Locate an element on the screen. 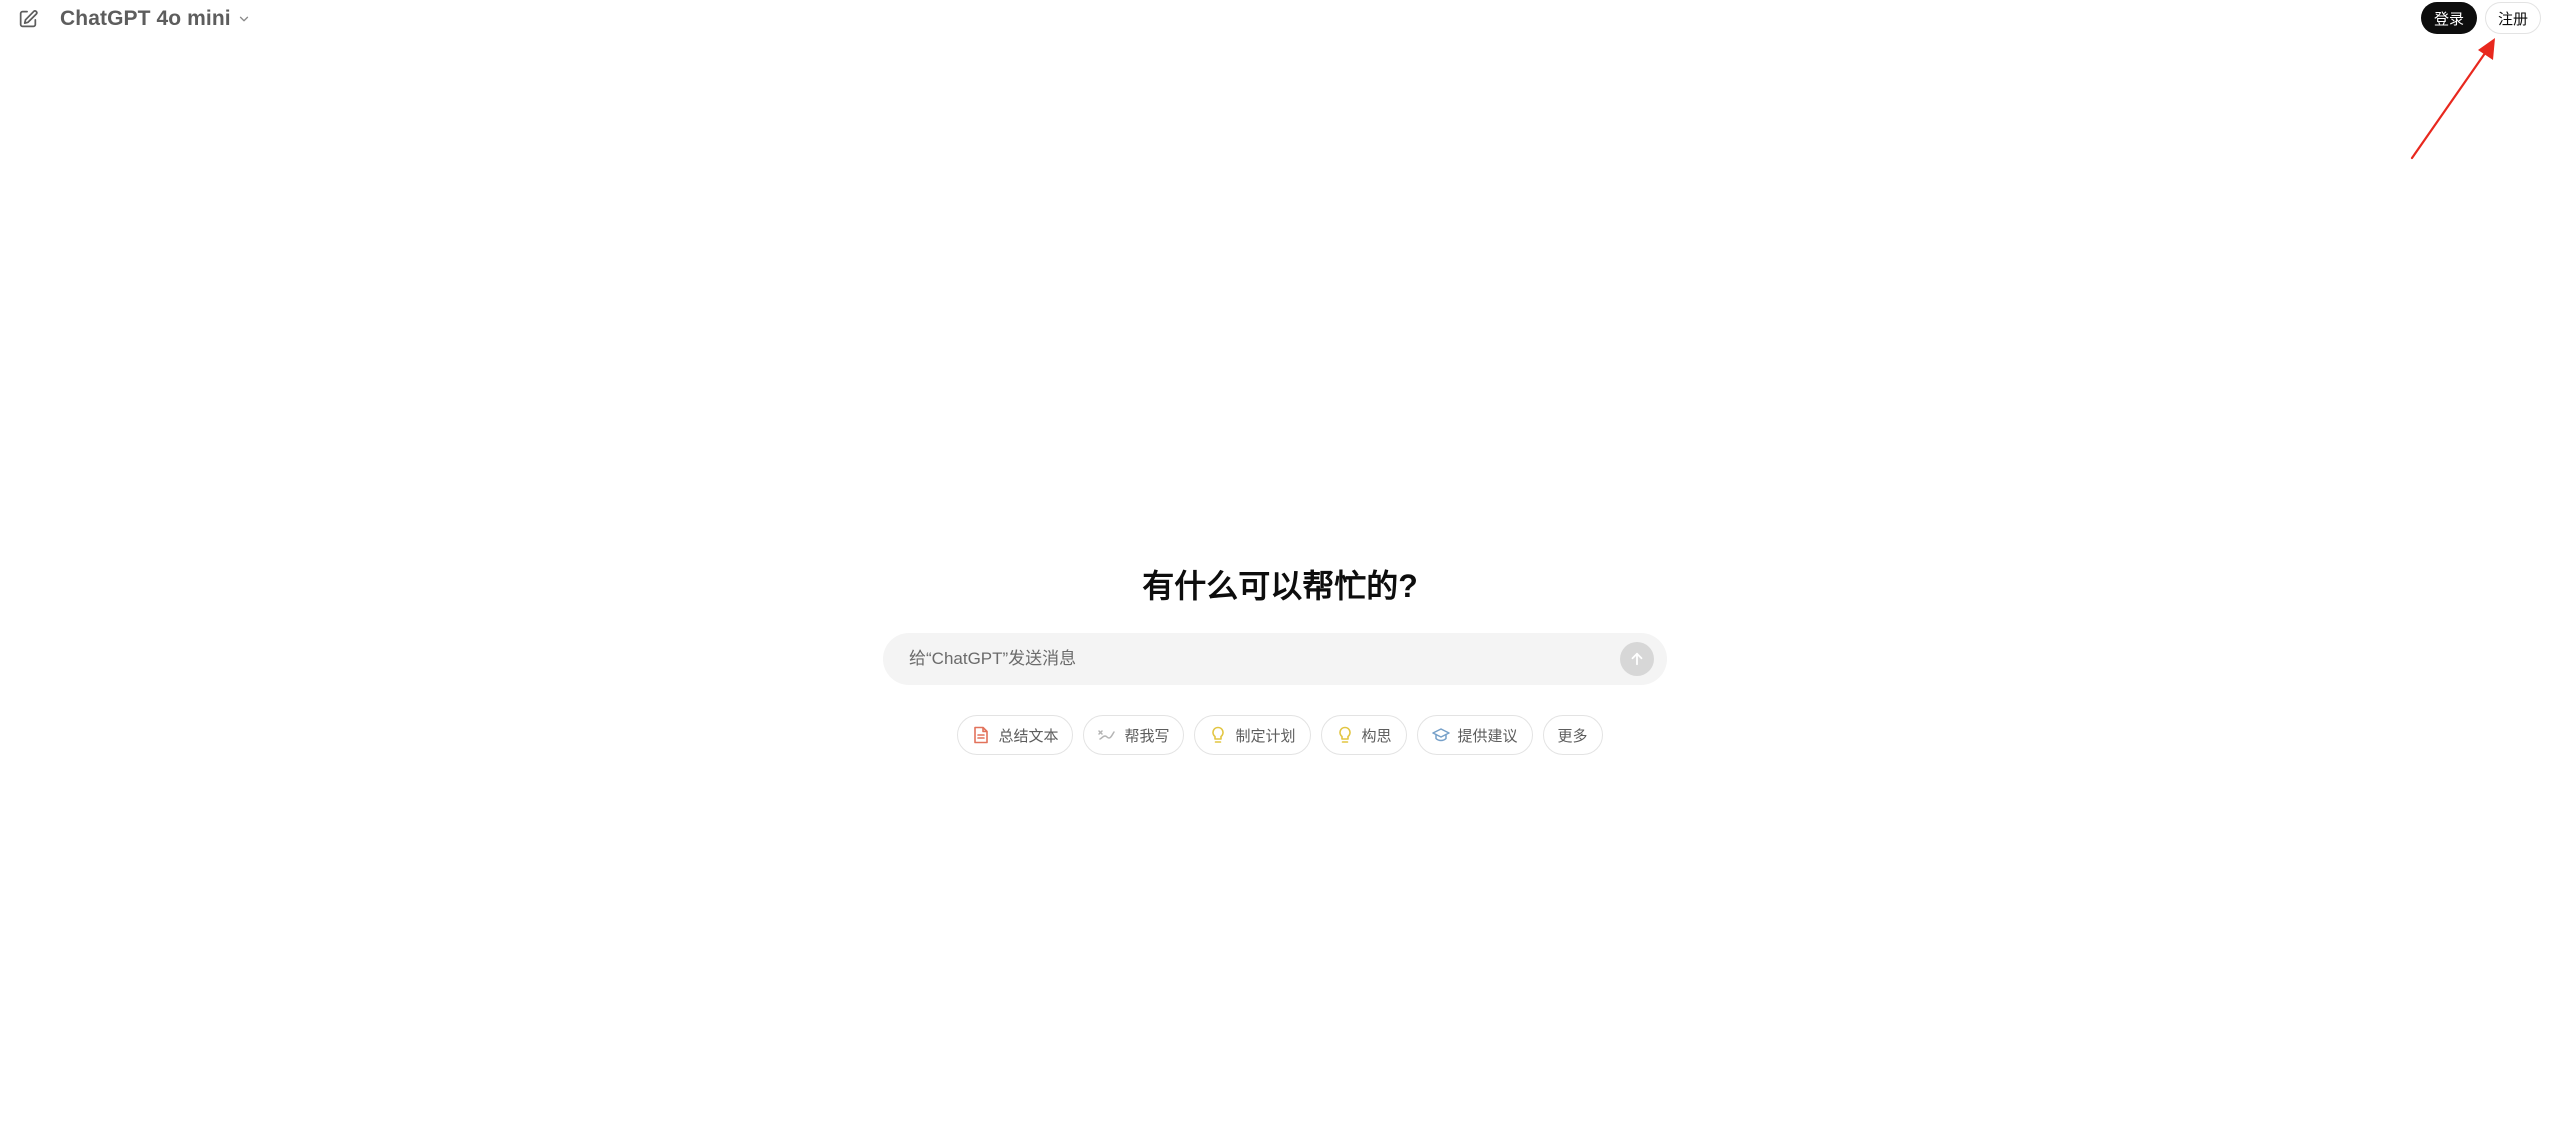 The height and width of the screenshot is (1125, 2560). chip-label: 构思 is located at coordinates (1376, 736).